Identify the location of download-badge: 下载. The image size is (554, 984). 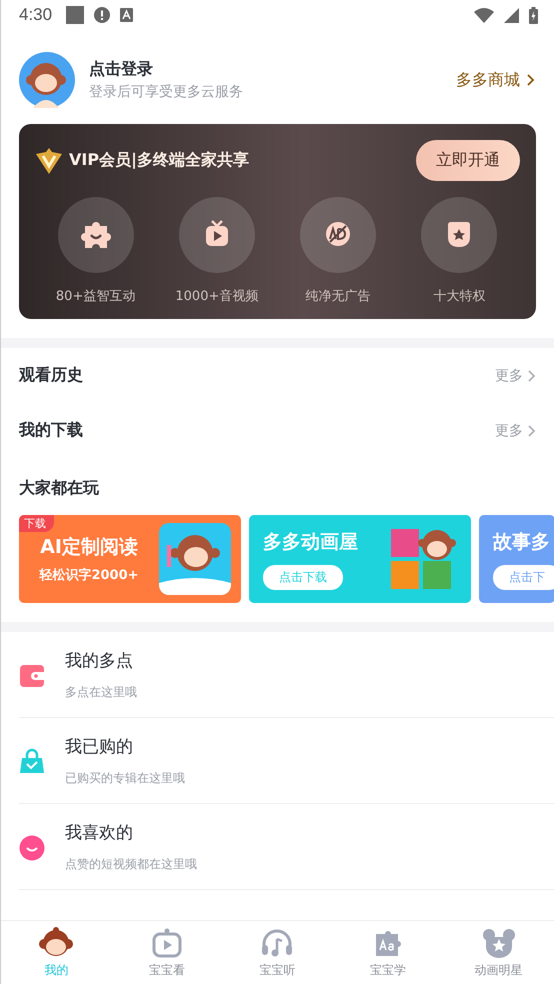
(36, 523).